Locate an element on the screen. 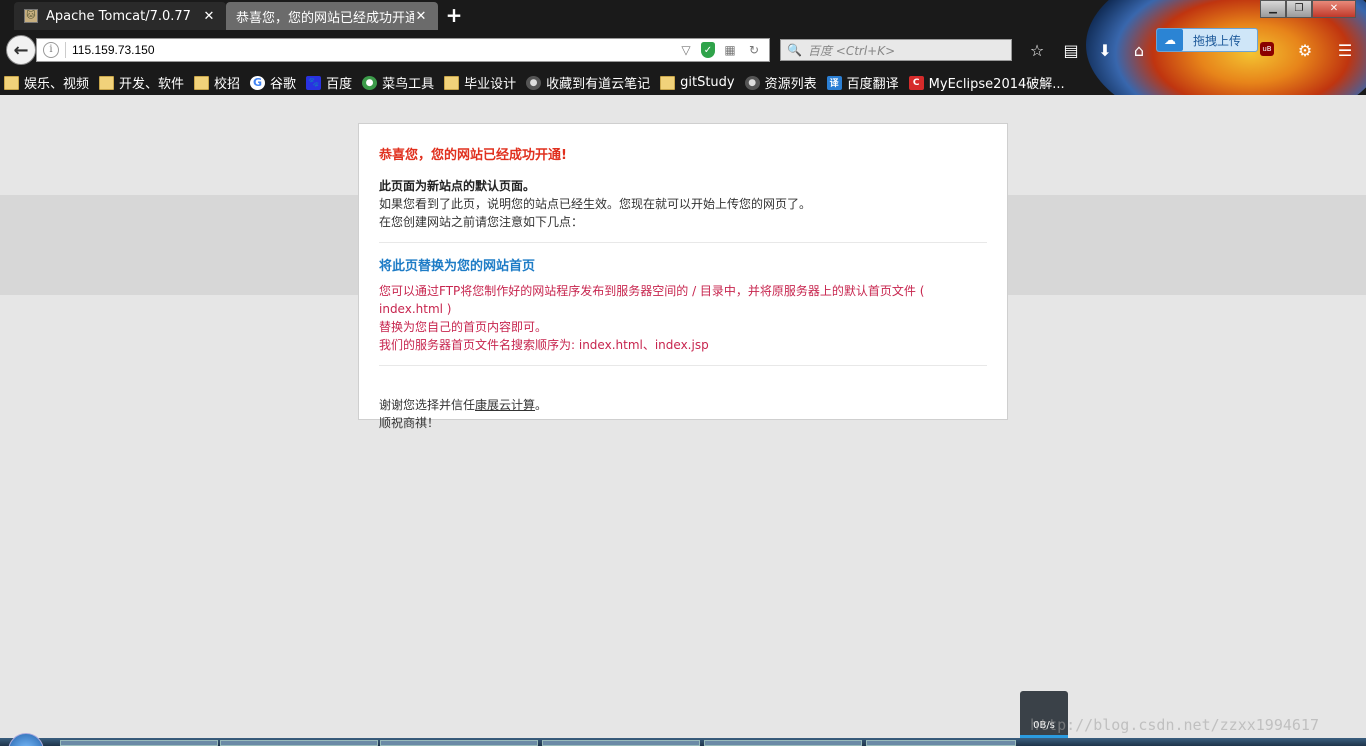 This screenshot has height=746, width=1366. globe-icon: ● is located at coordinates (752, 82).